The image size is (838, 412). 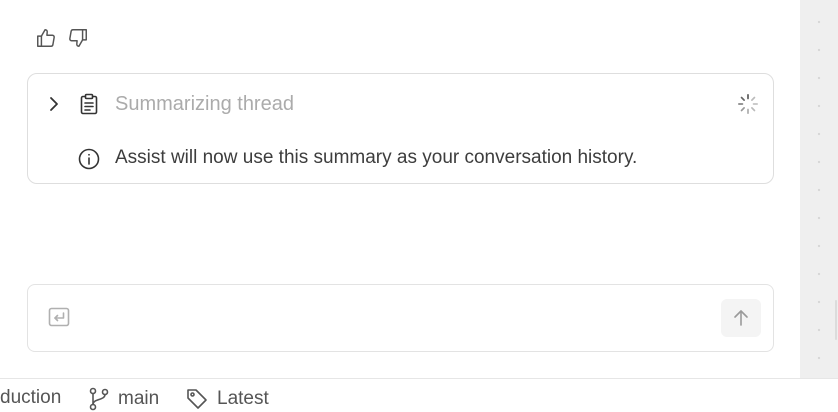 What do you see at coordinates (836, 320) in the screenshot?
I see `resize-handle` at bounding box center [836, 320].